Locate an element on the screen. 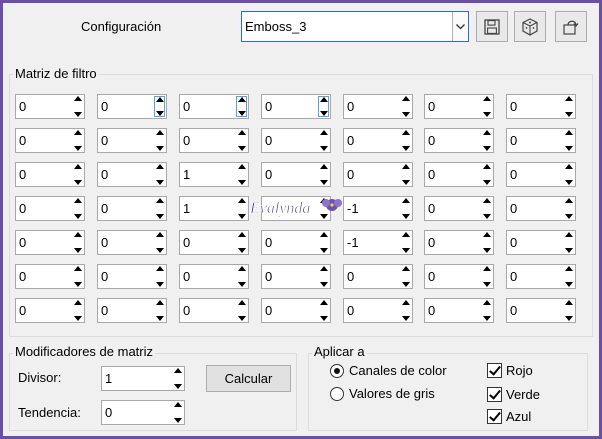  divisor-spinbox: 1 is located at coordinates (143, 378).